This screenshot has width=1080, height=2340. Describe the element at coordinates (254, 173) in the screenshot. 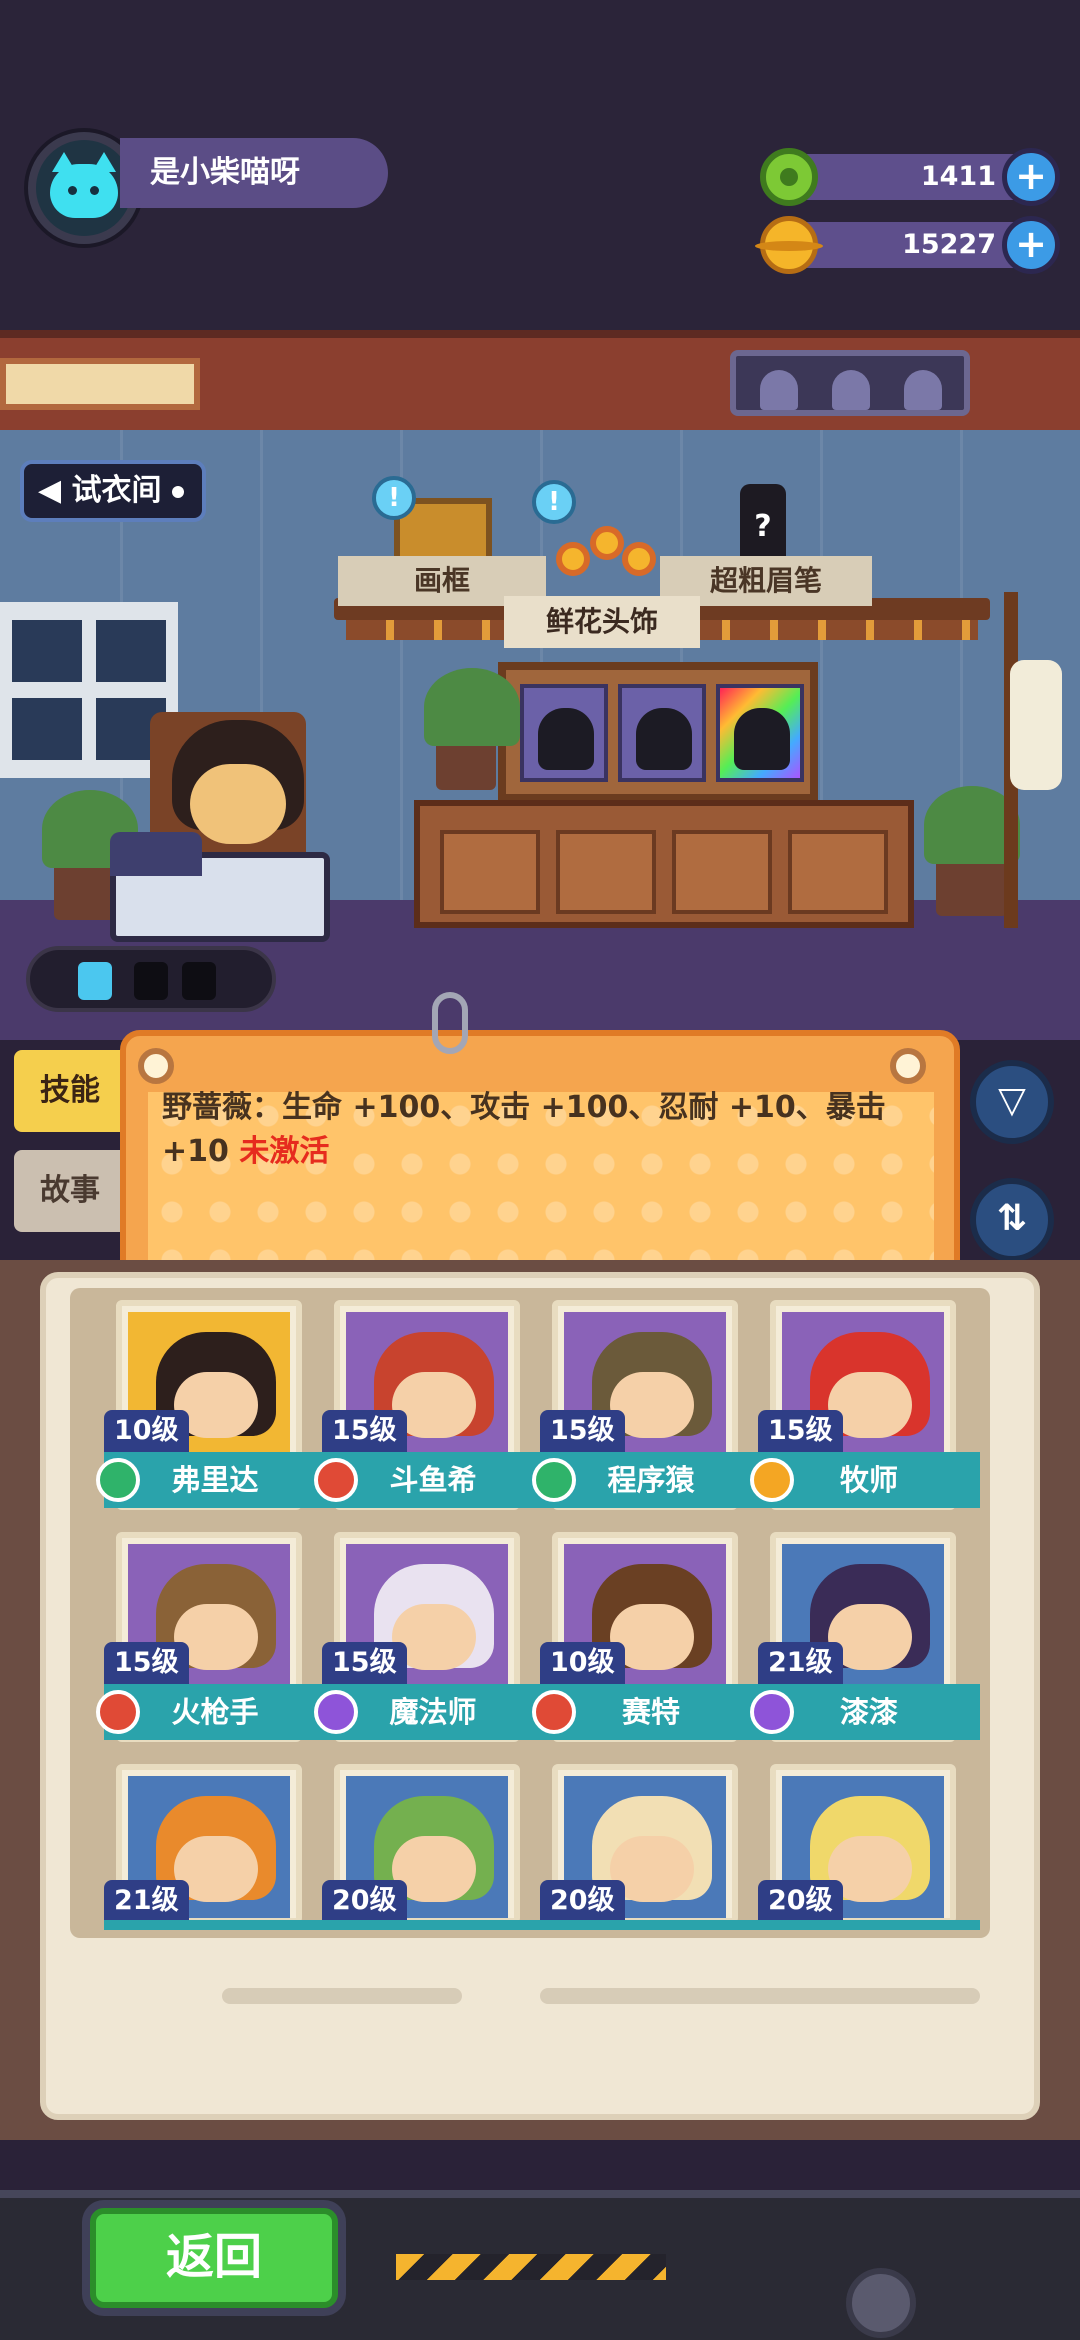

I see `player-name: 是小柴喵呀` at that location.